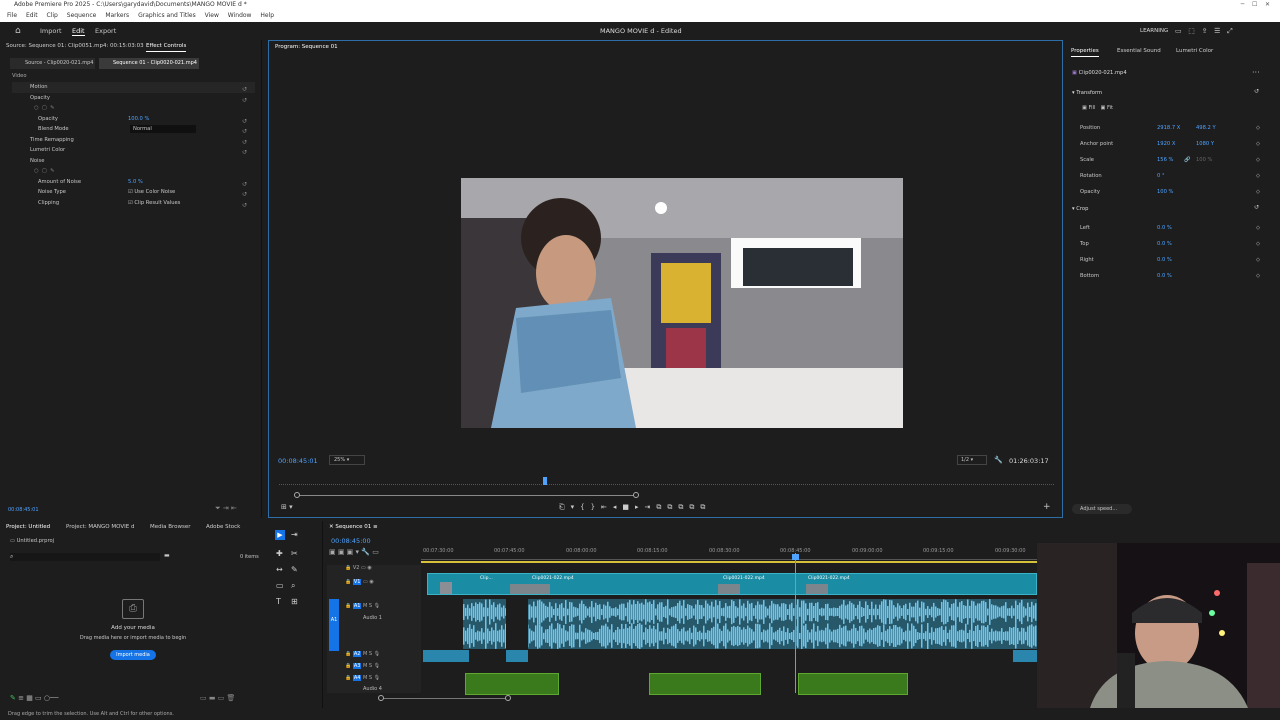 The height and width of the screenshot is (720, 1280). I want to click on learning-workspace: LEARNING, so click(1154, 31).